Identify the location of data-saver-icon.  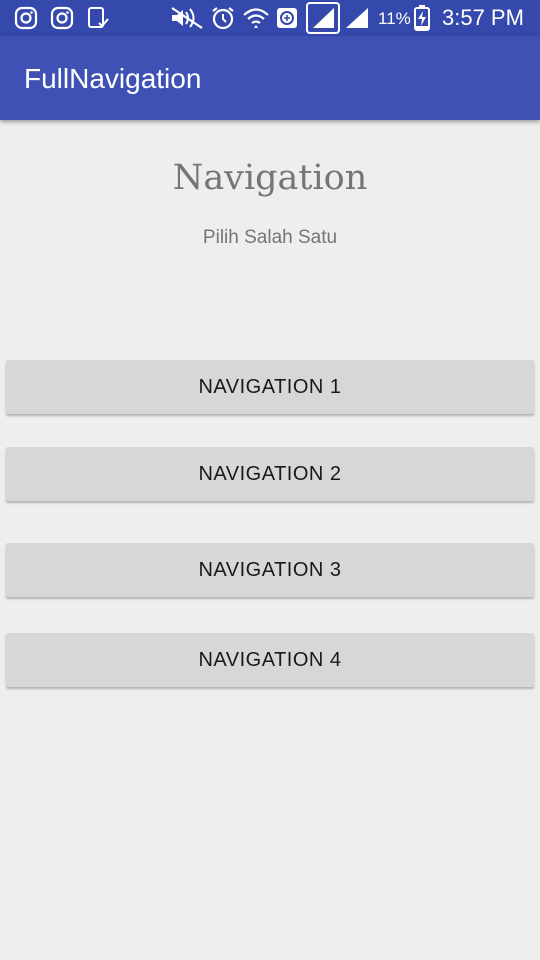
(287, 18).